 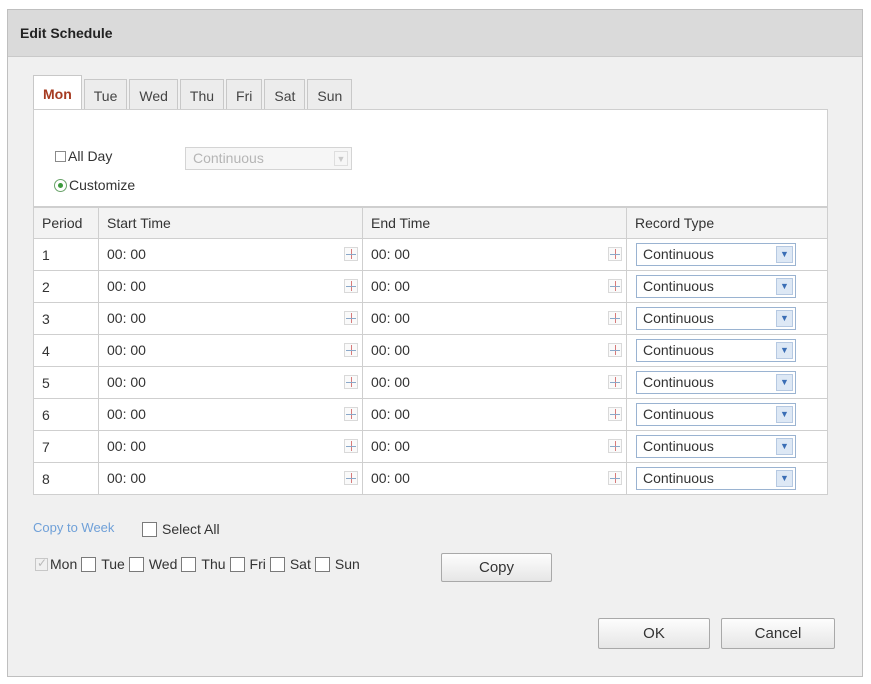 What do you see at coordinates (285, 95) in the screenshot?
I see `tab-sat: Sat` at bounding box center [285, 95].